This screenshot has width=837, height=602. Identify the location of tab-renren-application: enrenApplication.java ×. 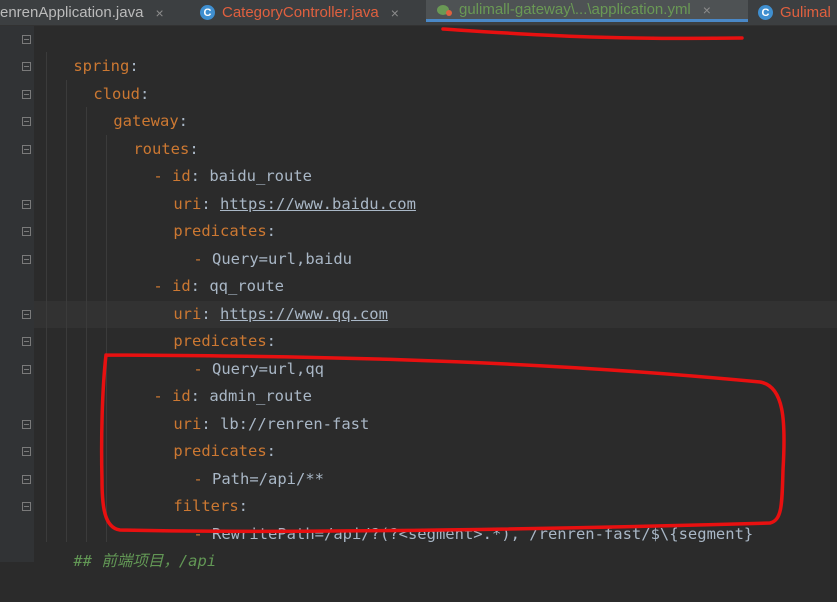
(82, 12).